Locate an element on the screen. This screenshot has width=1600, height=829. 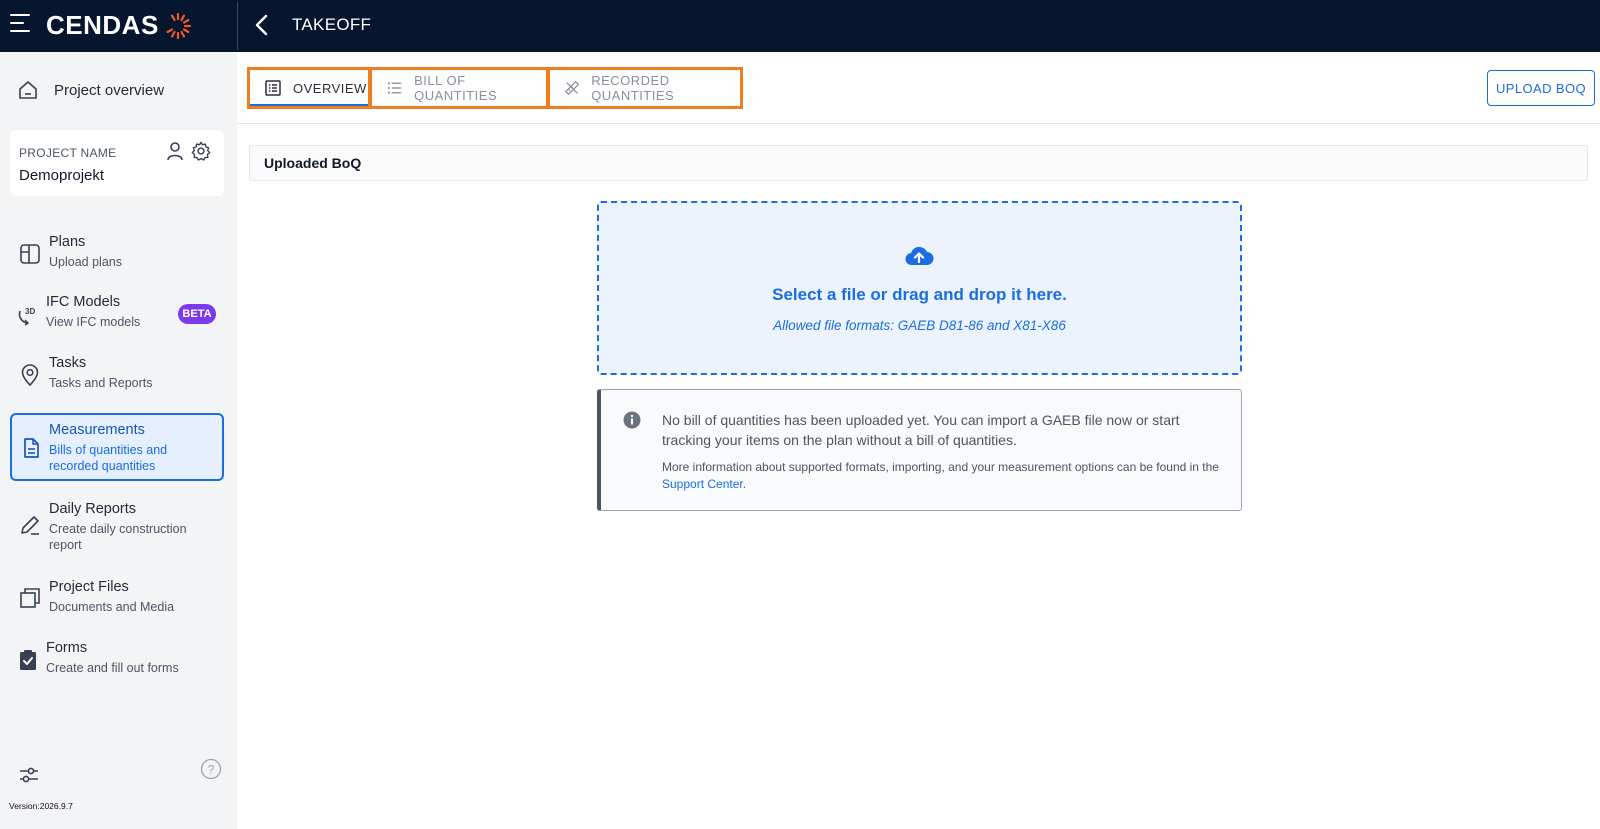
info-link-suffix: . is located at coordinates (744, 484).